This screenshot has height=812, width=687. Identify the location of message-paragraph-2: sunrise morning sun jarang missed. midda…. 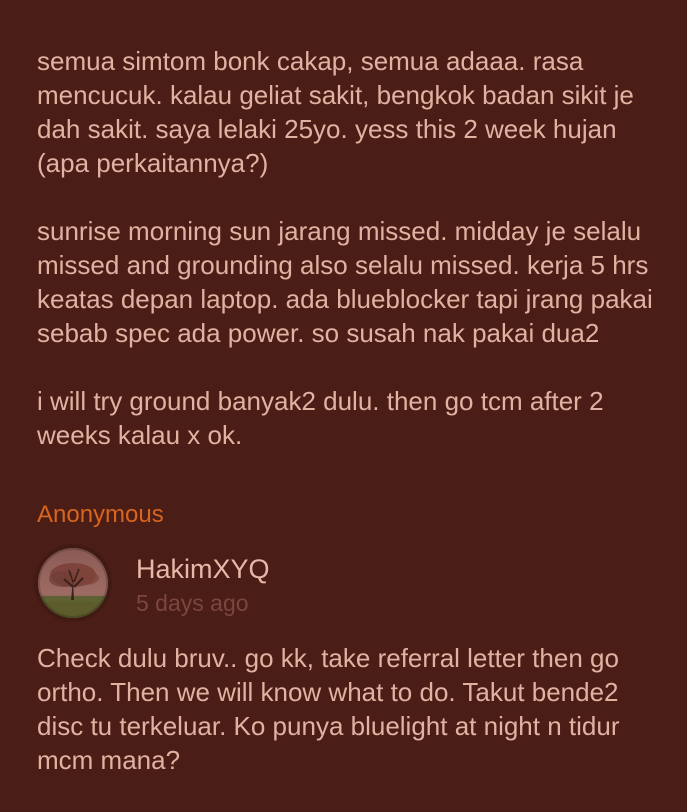
(345, 282).